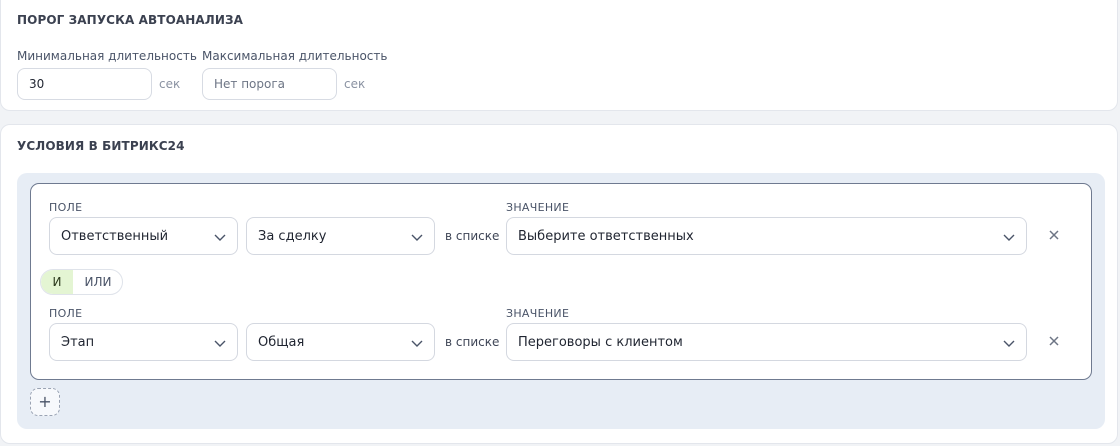 The image size is (1120, 446). What do you see at coordinates (472, 236) in the screenshot?
I see `row1-operator: в списке` at bounding box center [472, 236].